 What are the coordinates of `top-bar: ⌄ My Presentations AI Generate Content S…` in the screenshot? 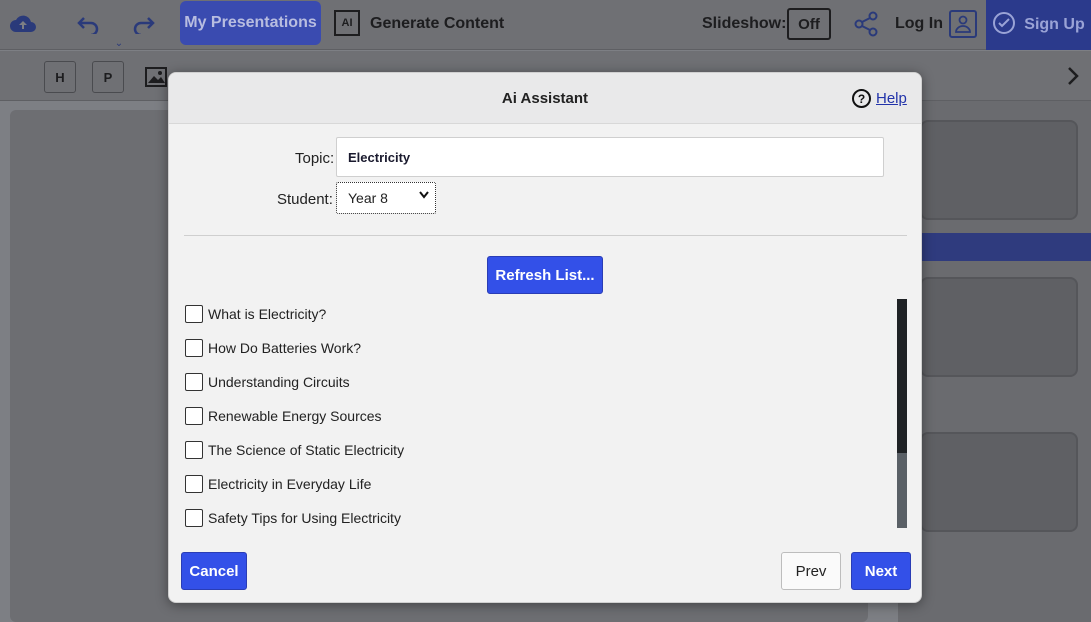 It's located at (545, 25).